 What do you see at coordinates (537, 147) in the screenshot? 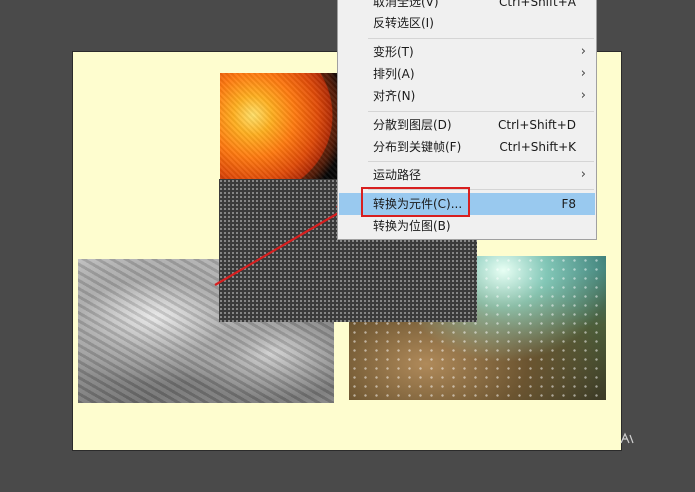
I see `menu-item-shortcut: Ctrl+Shift+K` at bounding box center [537, 147].